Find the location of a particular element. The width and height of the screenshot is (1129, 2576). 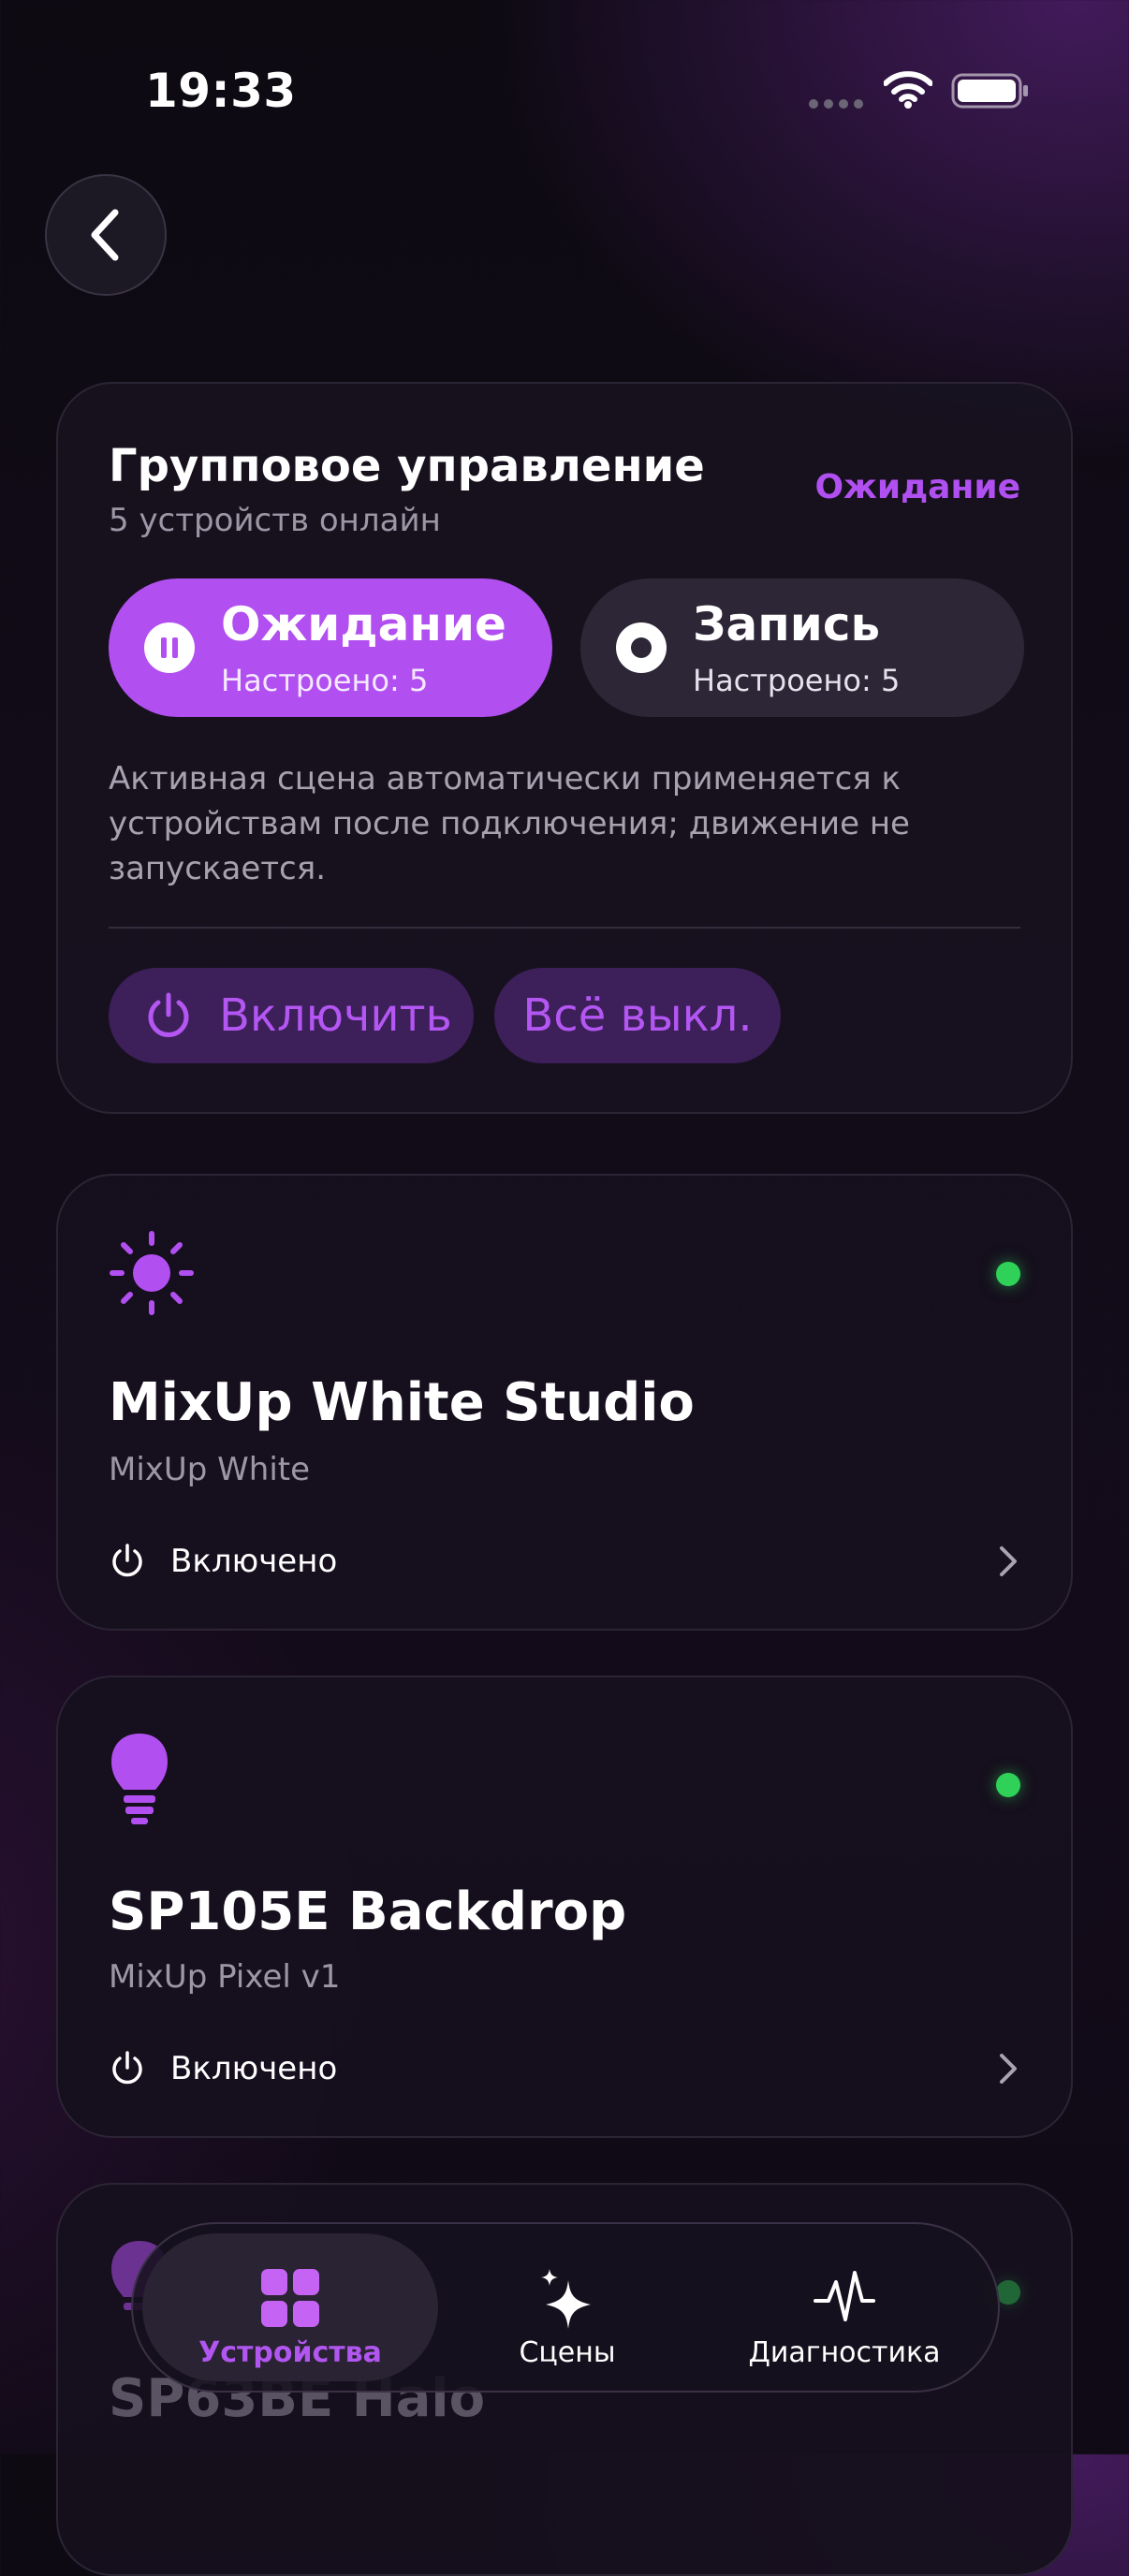

mode-standby-count: Настроено: 5 is located at coordinates (325, 680).